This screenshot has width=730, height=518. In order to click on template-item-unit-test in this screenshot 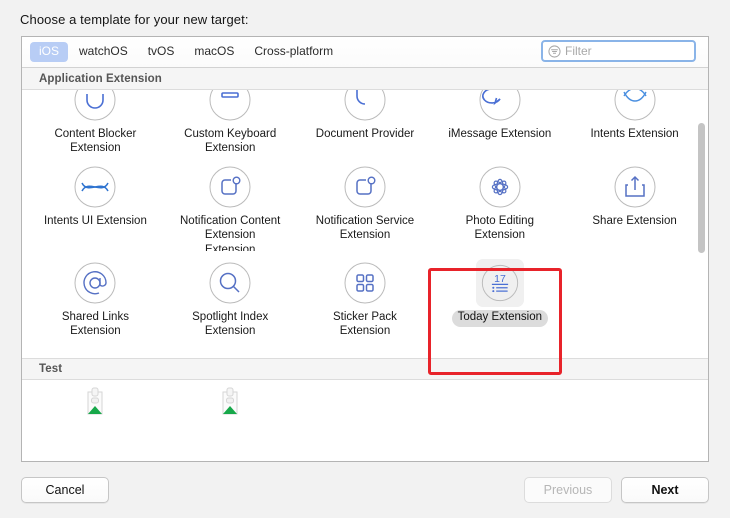, I will do `click(95, 401)`.